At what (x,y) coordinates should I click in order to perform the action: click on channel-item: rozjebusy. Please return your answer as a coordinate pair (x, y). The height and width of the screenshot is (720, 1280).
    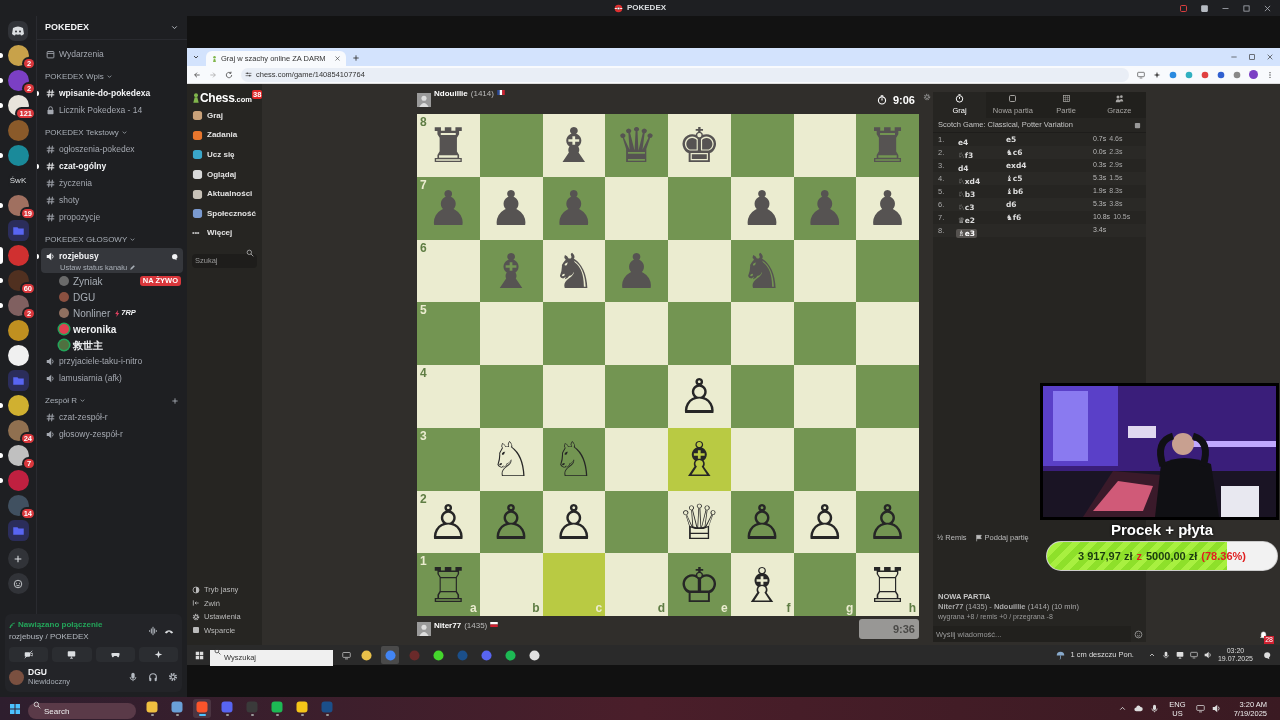
    Looking at the image, I should click on (112, 256).